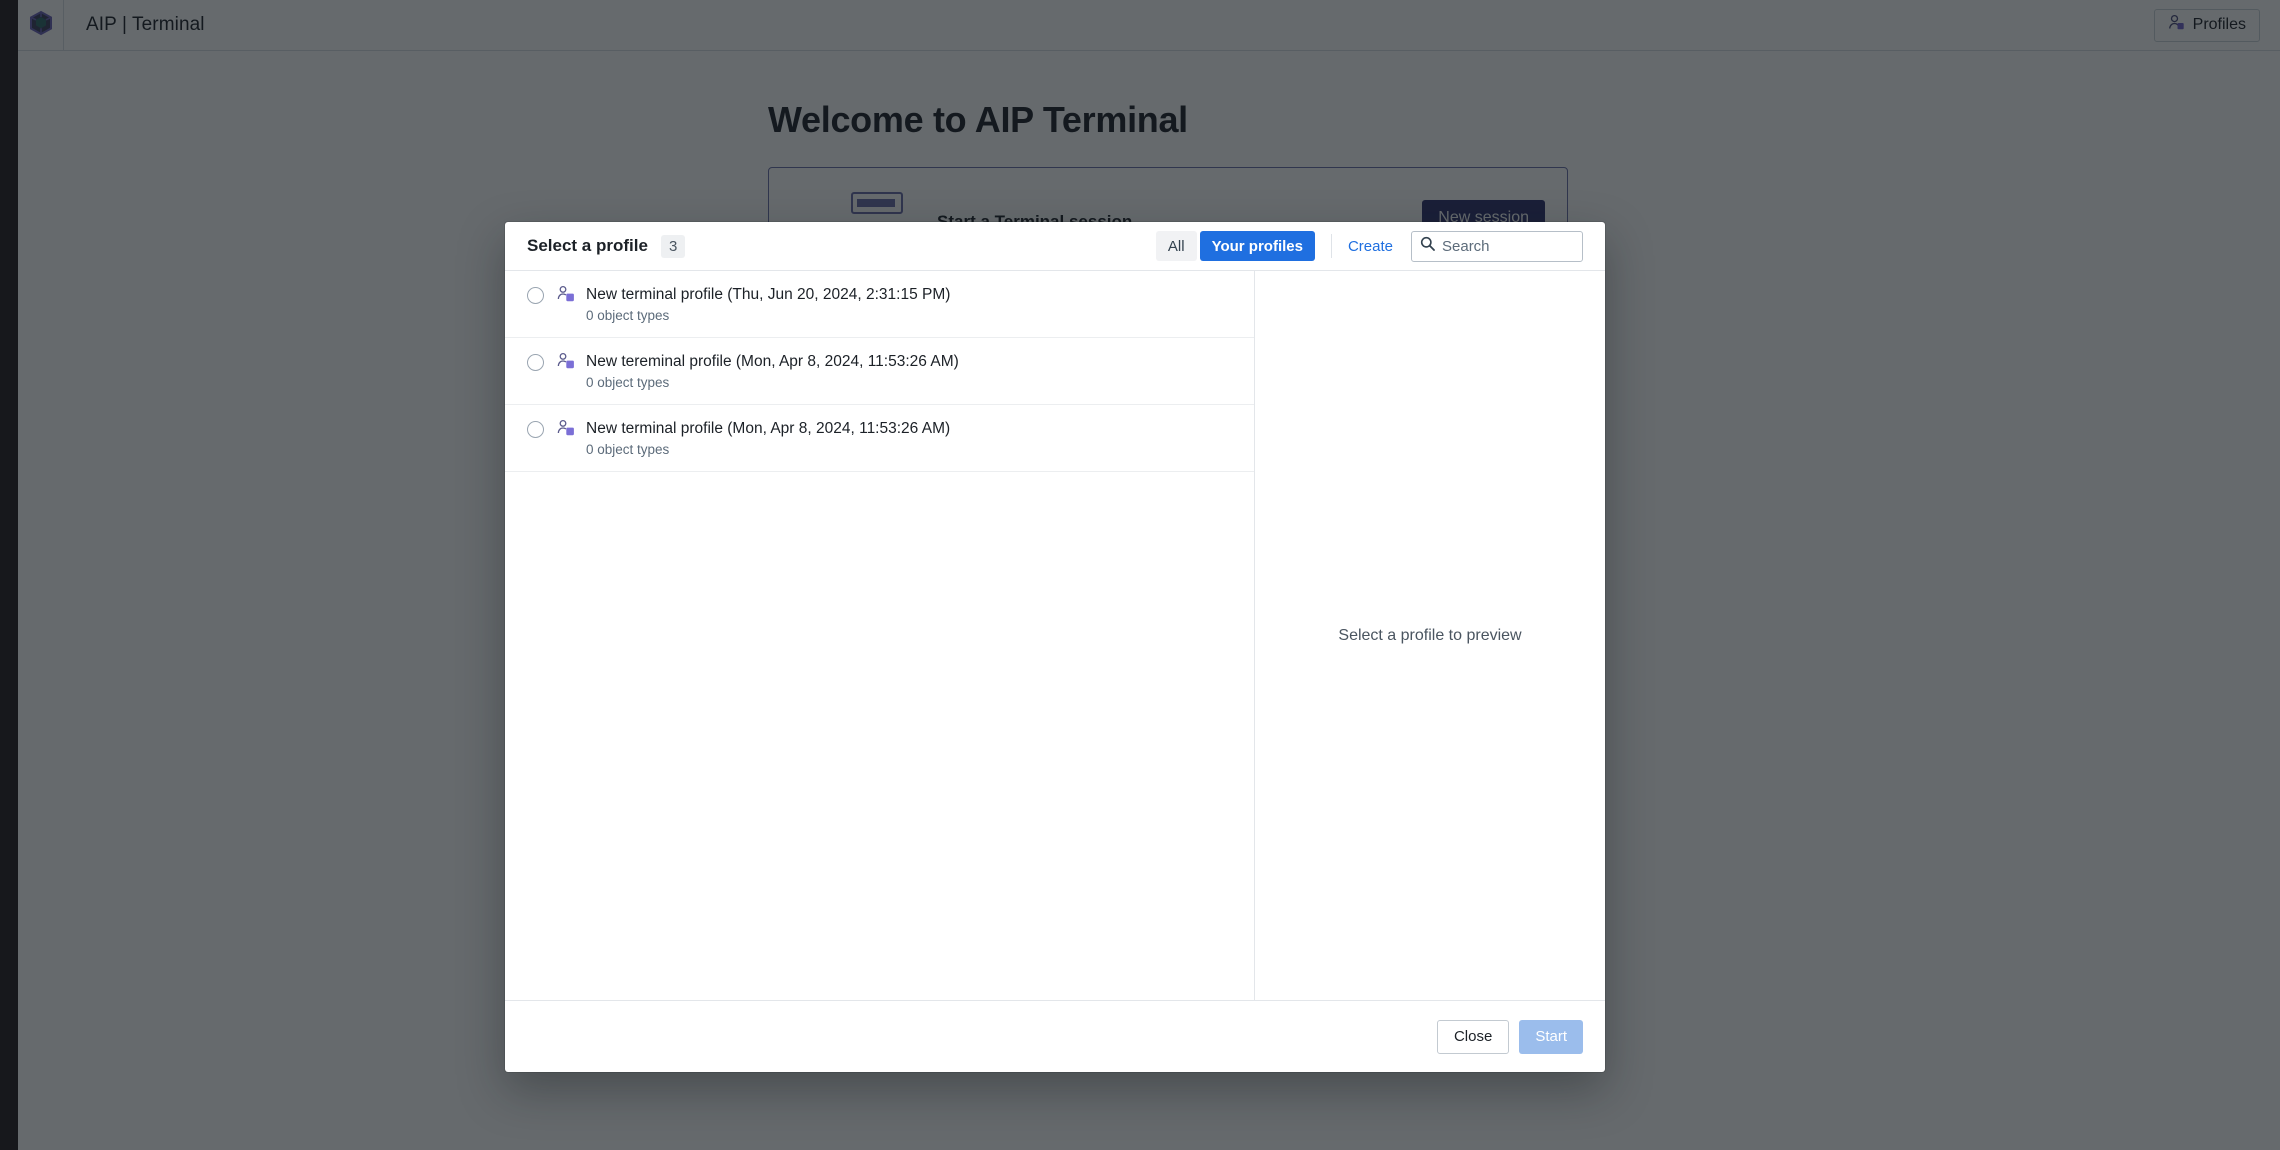 The height and width of the screenshot is (1150, 2280). What do you see at coordinates (1427, 246) in the screenshot?
I see `search-icon` at bounding box center [1427, 246].